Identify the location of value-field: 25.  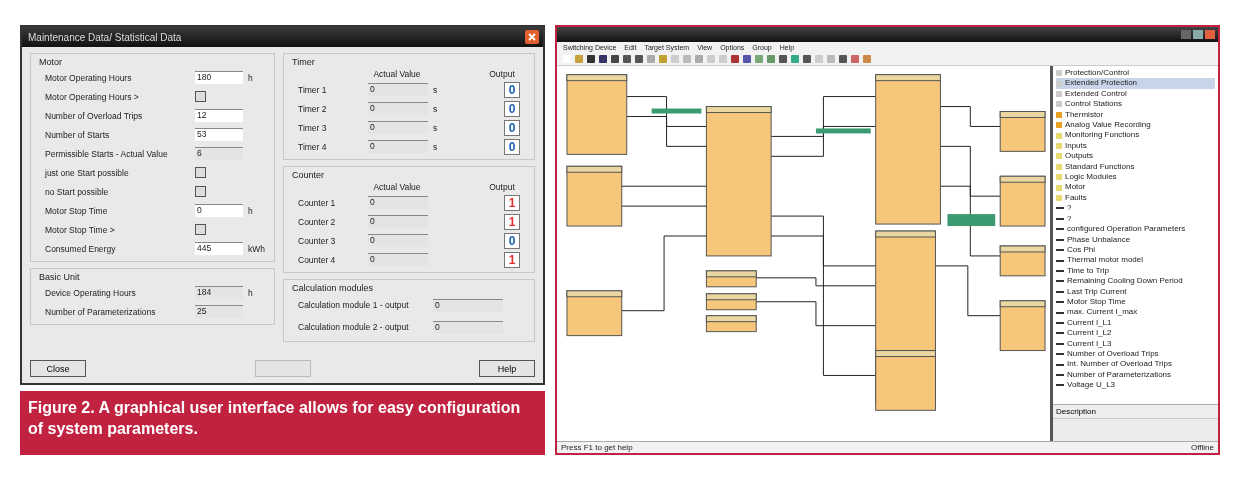
(219, 311).